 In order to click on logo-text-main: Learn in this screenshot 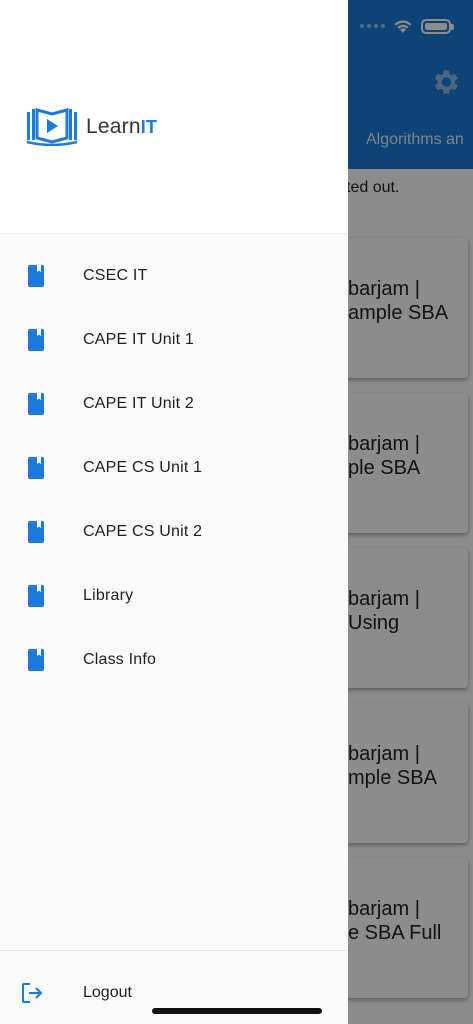, I will do `click(113, 126)`.